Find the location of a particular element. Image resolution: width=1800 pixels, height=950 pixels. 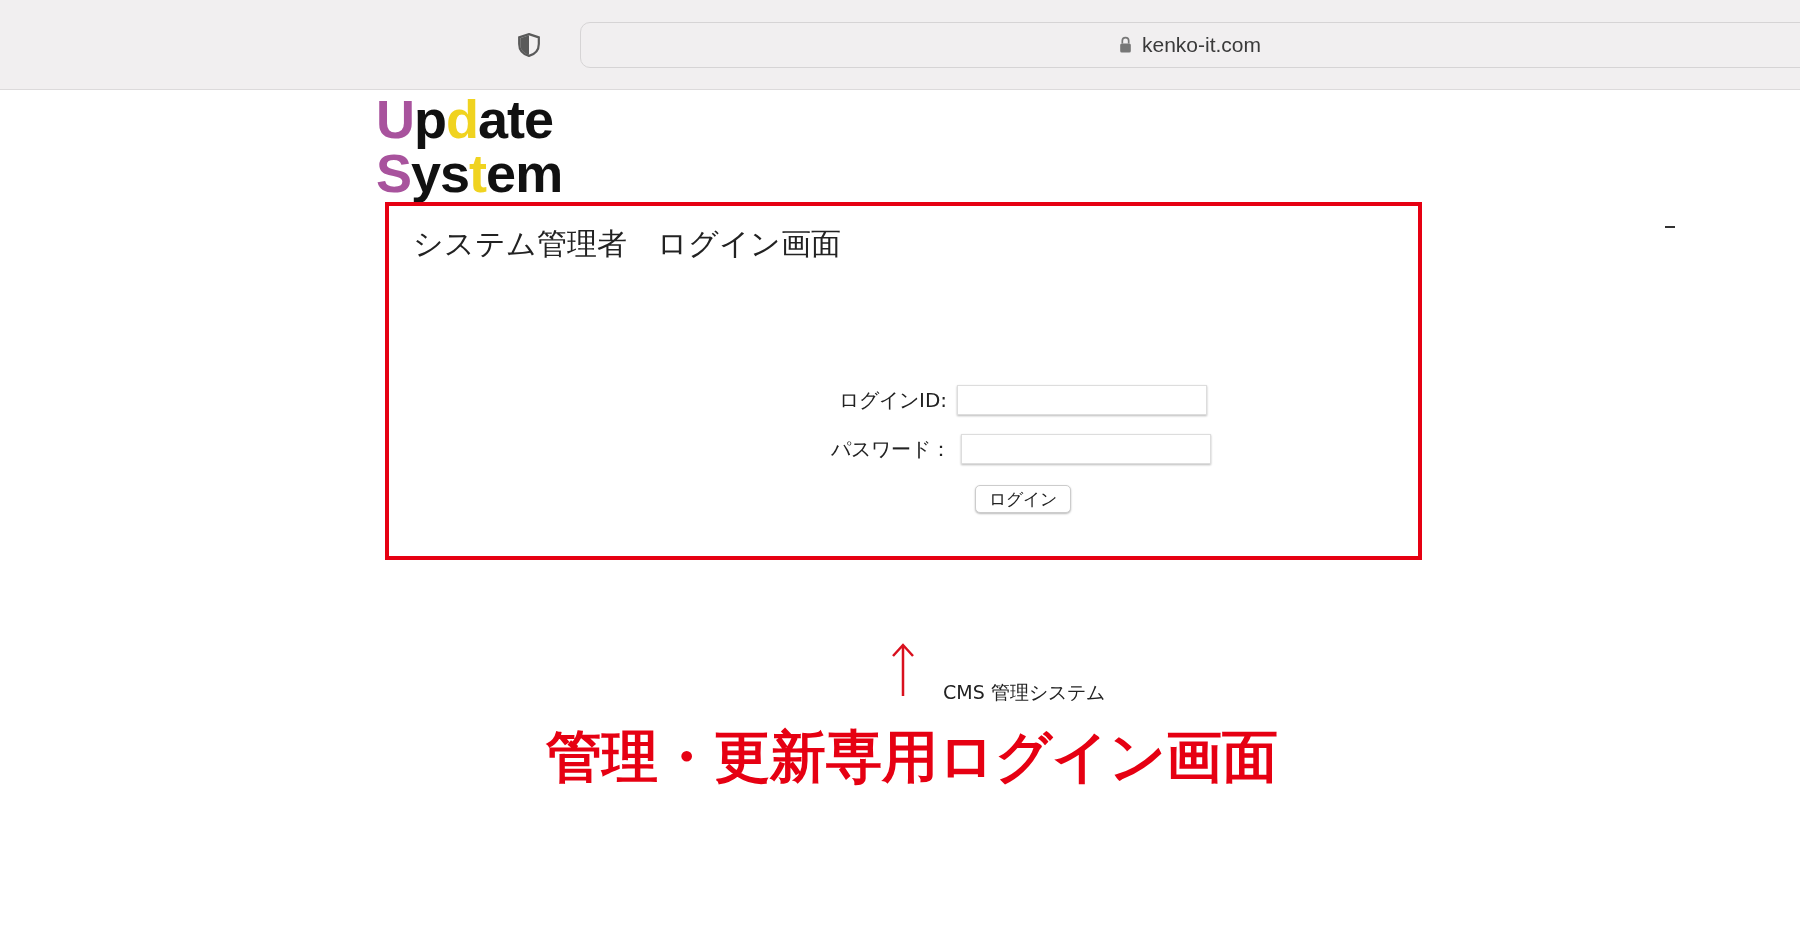

up-arrow is located at coordinates (903, 670).